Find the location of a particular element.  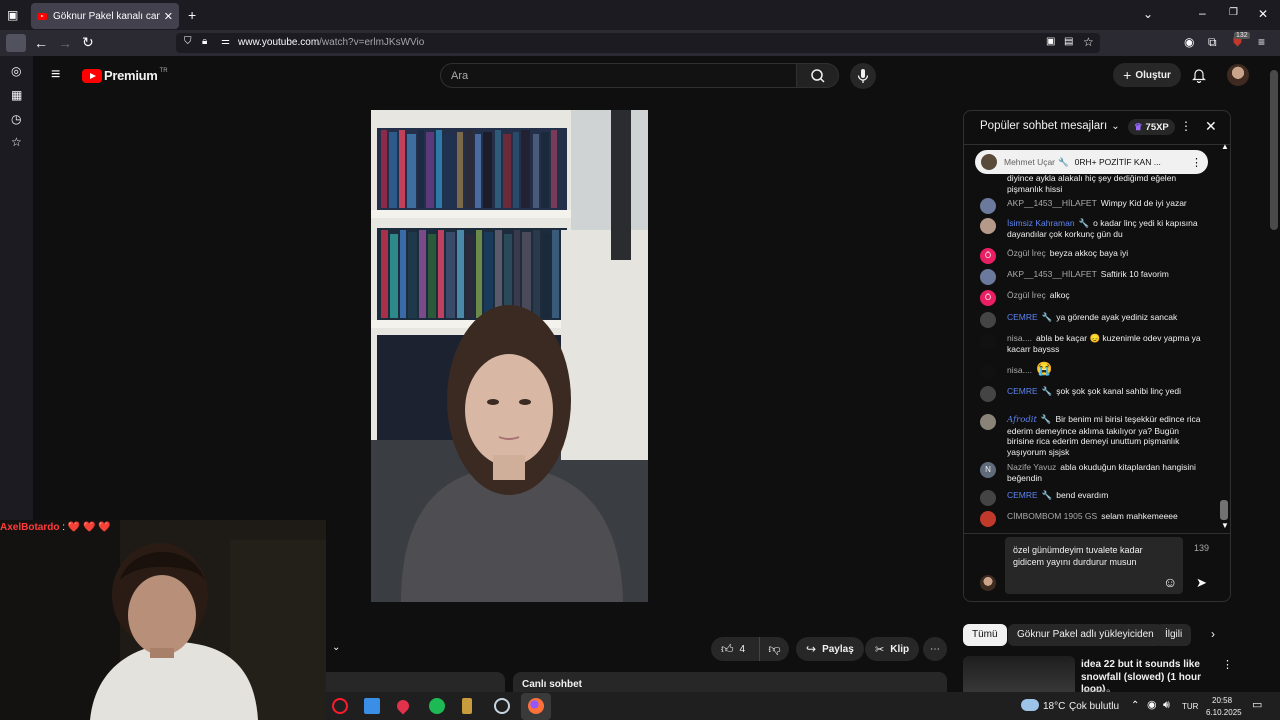

chat-message: AKP__1453__HİLAFET Saftirik 10 favorim is located at coordinates (1094, 277).